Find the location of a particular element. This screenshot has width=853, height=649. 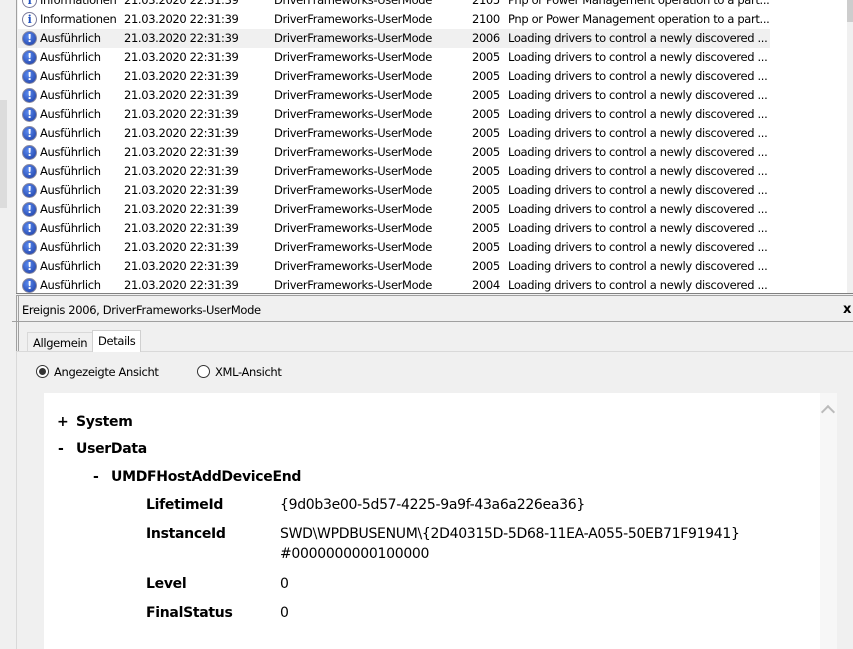

toggle-userdata: - is located at coordinates (61, 449).